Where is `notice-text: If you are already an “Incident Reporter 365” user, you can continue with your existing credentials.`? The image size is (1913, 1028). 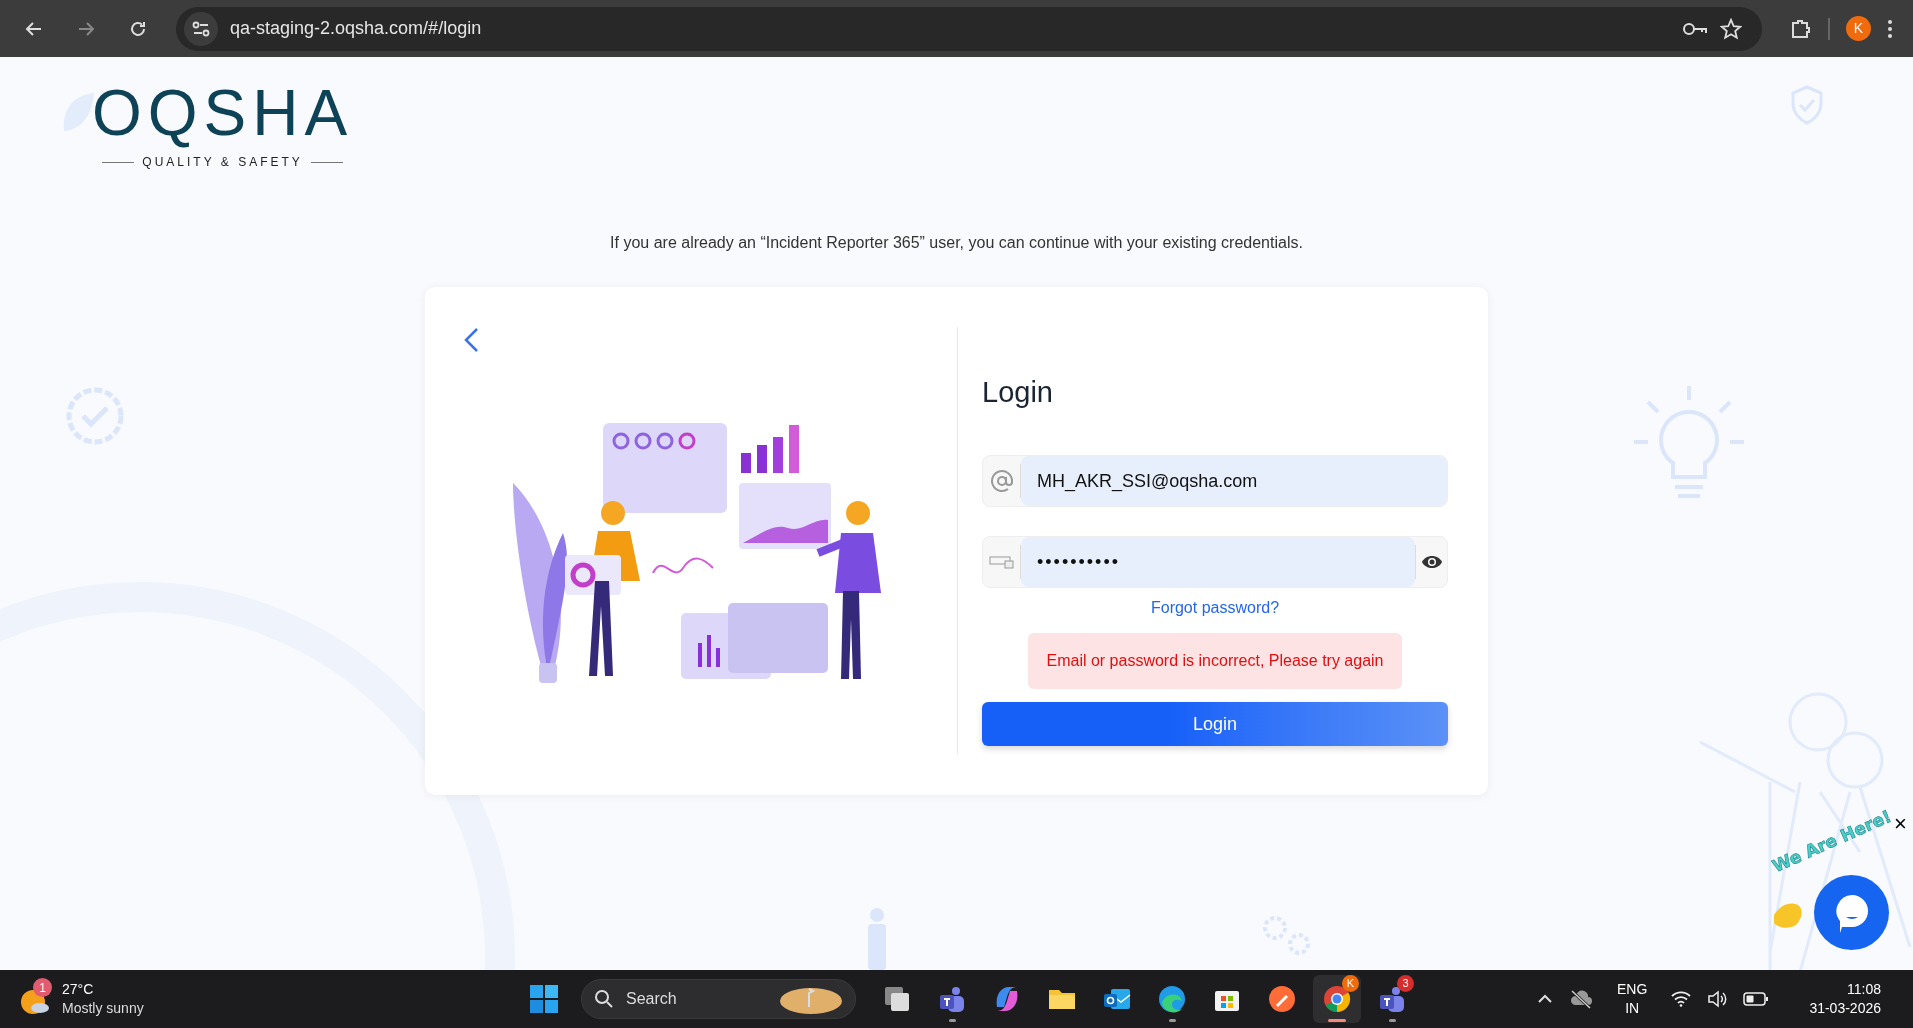
notice-text: If you are already an “Incident Reporter 365” user, you can continue with your existing credentials. is located at coordinates (956, 243).